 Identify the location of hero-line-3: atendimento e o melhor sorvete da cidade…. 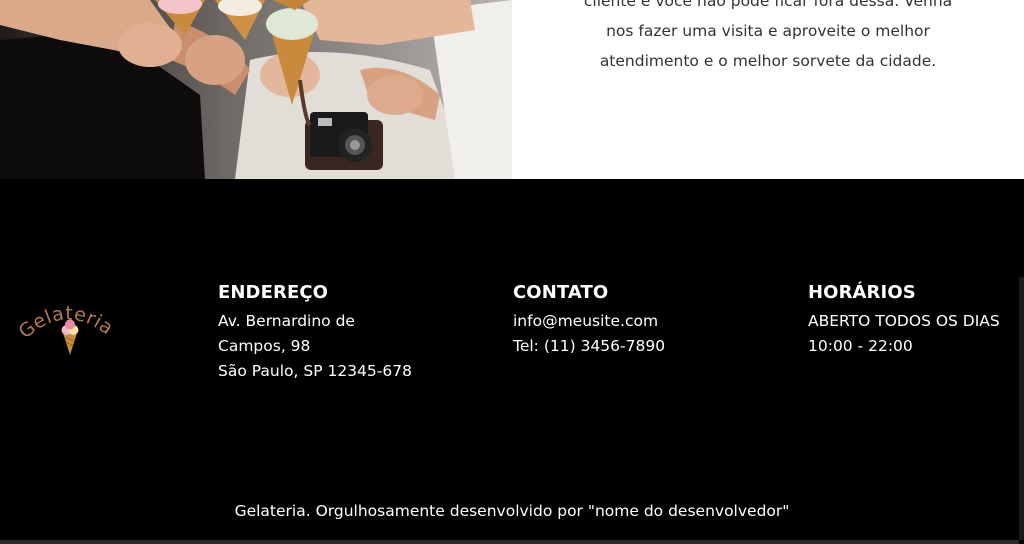
(768, 61).